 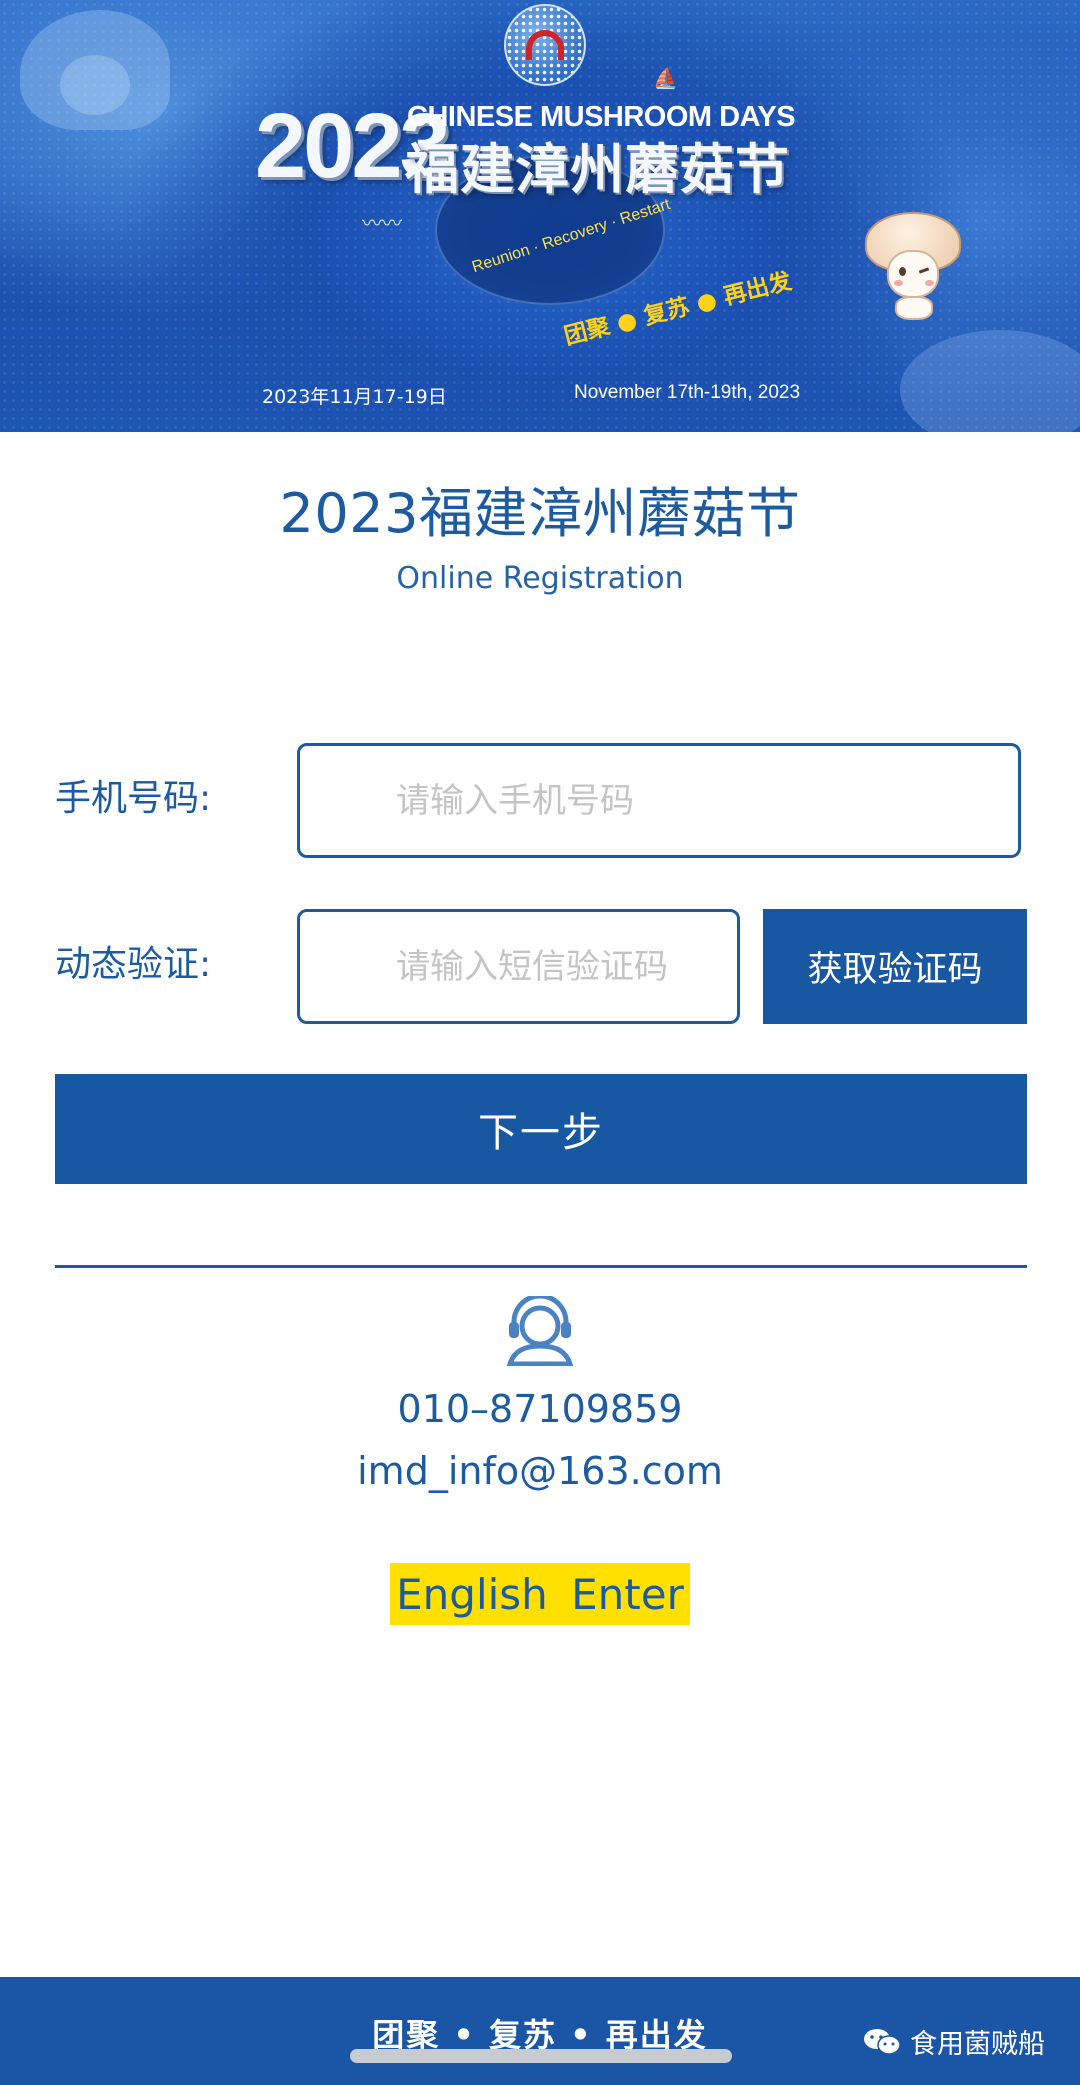 What do you see at coordinates (541, 1129) in the screenshot?
I see `next-step-button: 下一步` at bounding box center [541, 1129].